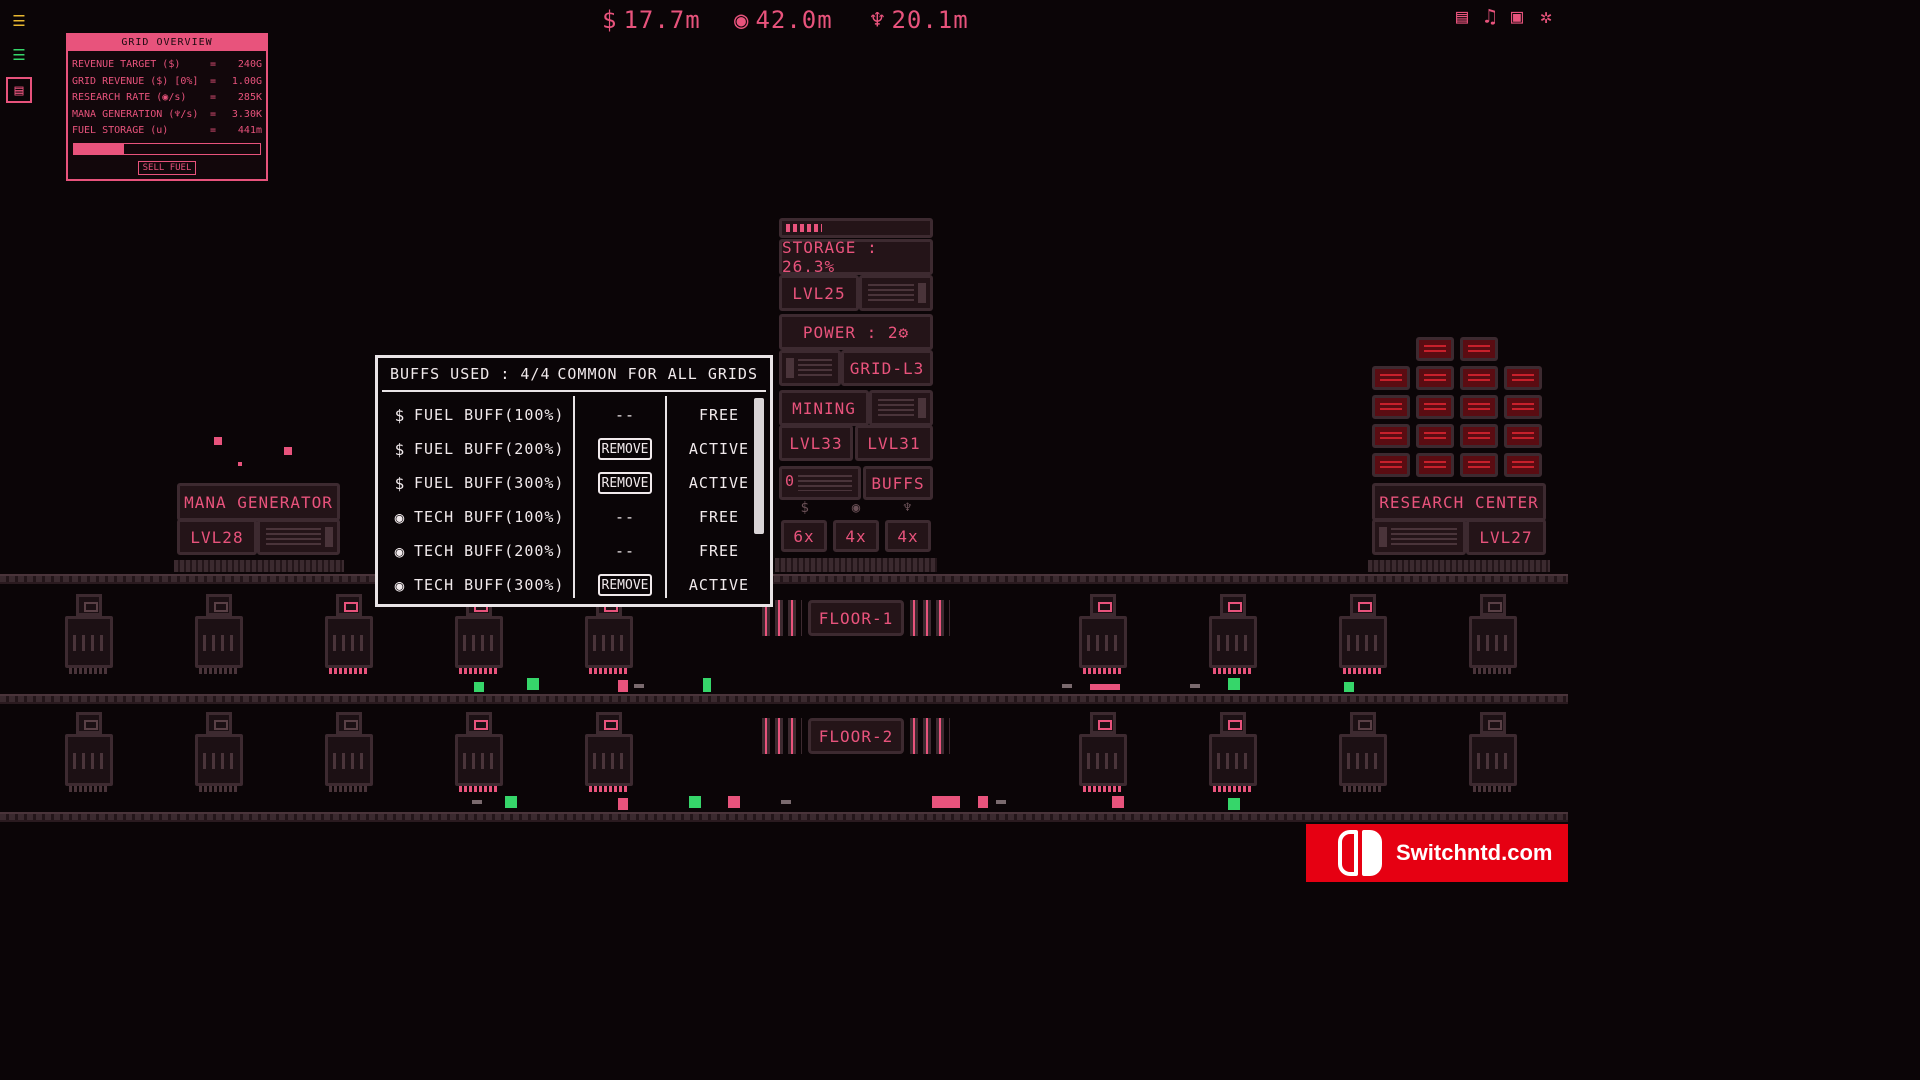 The height and width of the screenshot is (1080, 1920). What do you see at coordinates (567, 449) in the screenshot?
I see `buff-row: $ FUEL BUFF(200%) REMOVE ACTIVE` at bounding box center [567, 449].